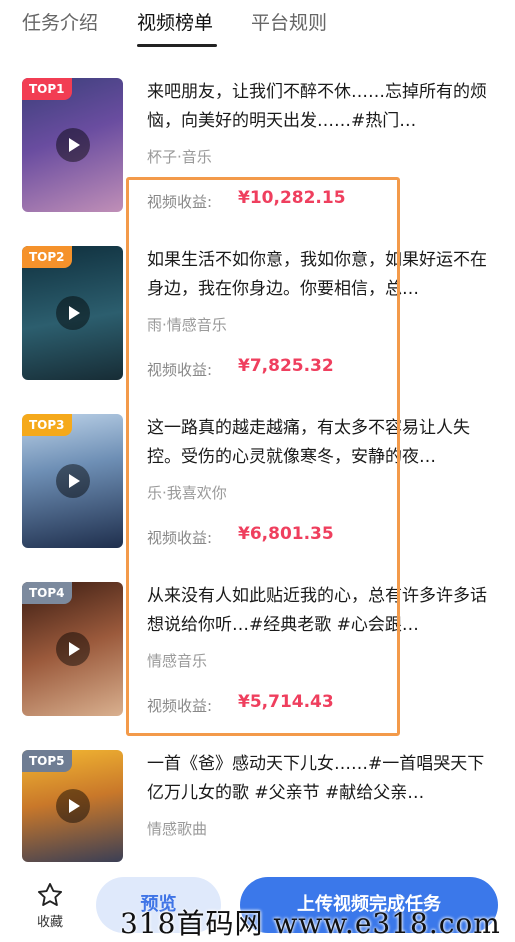 This screenshot has height=942, width=515. I want to click on earnings-value: ¥6,801.35, so click(286, 534).